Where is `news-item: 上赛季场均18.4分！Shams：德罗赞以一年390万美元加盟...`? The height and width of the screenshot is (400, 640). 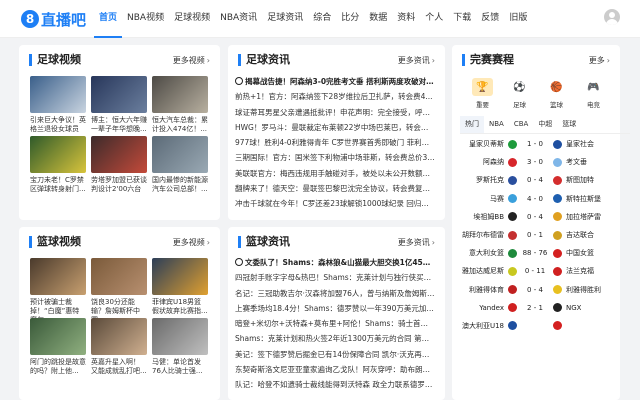
news-item: 上赛季场均18.4分！Shams：德罗赞以一年390万美元加盟... is located at coordinates (335, 308).